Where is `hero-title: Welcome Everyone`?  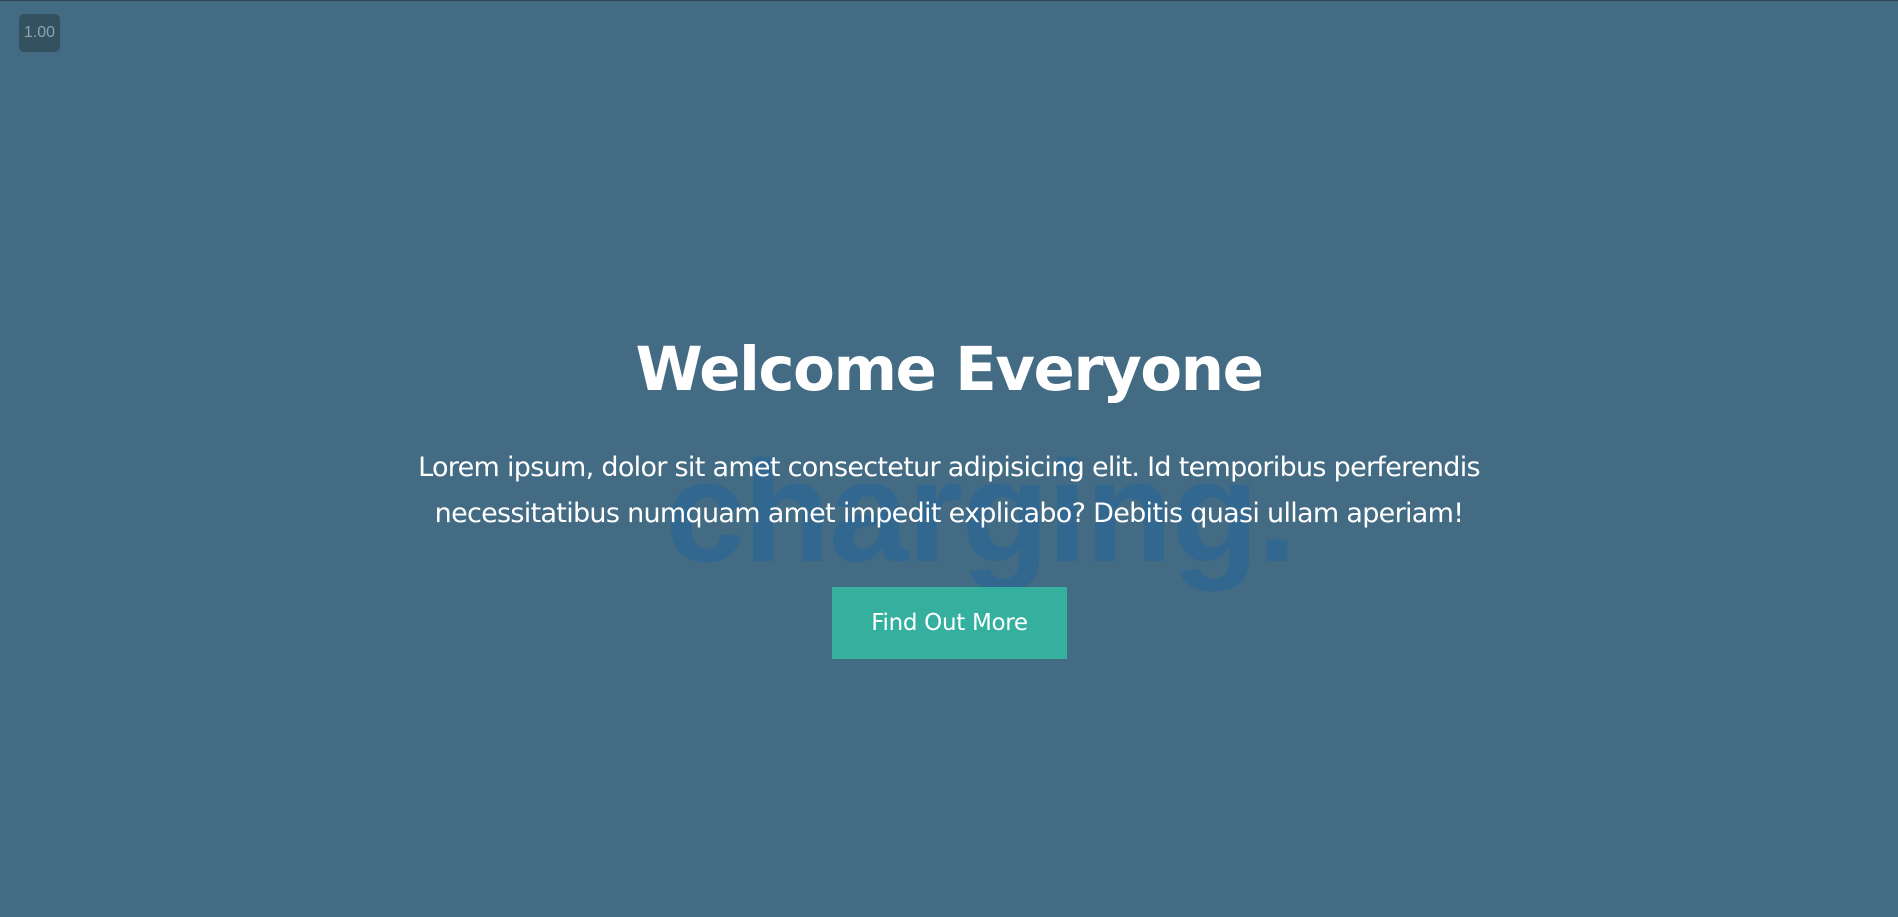 hero-title: Welcome Everyone is located at coordinates (949, 369).